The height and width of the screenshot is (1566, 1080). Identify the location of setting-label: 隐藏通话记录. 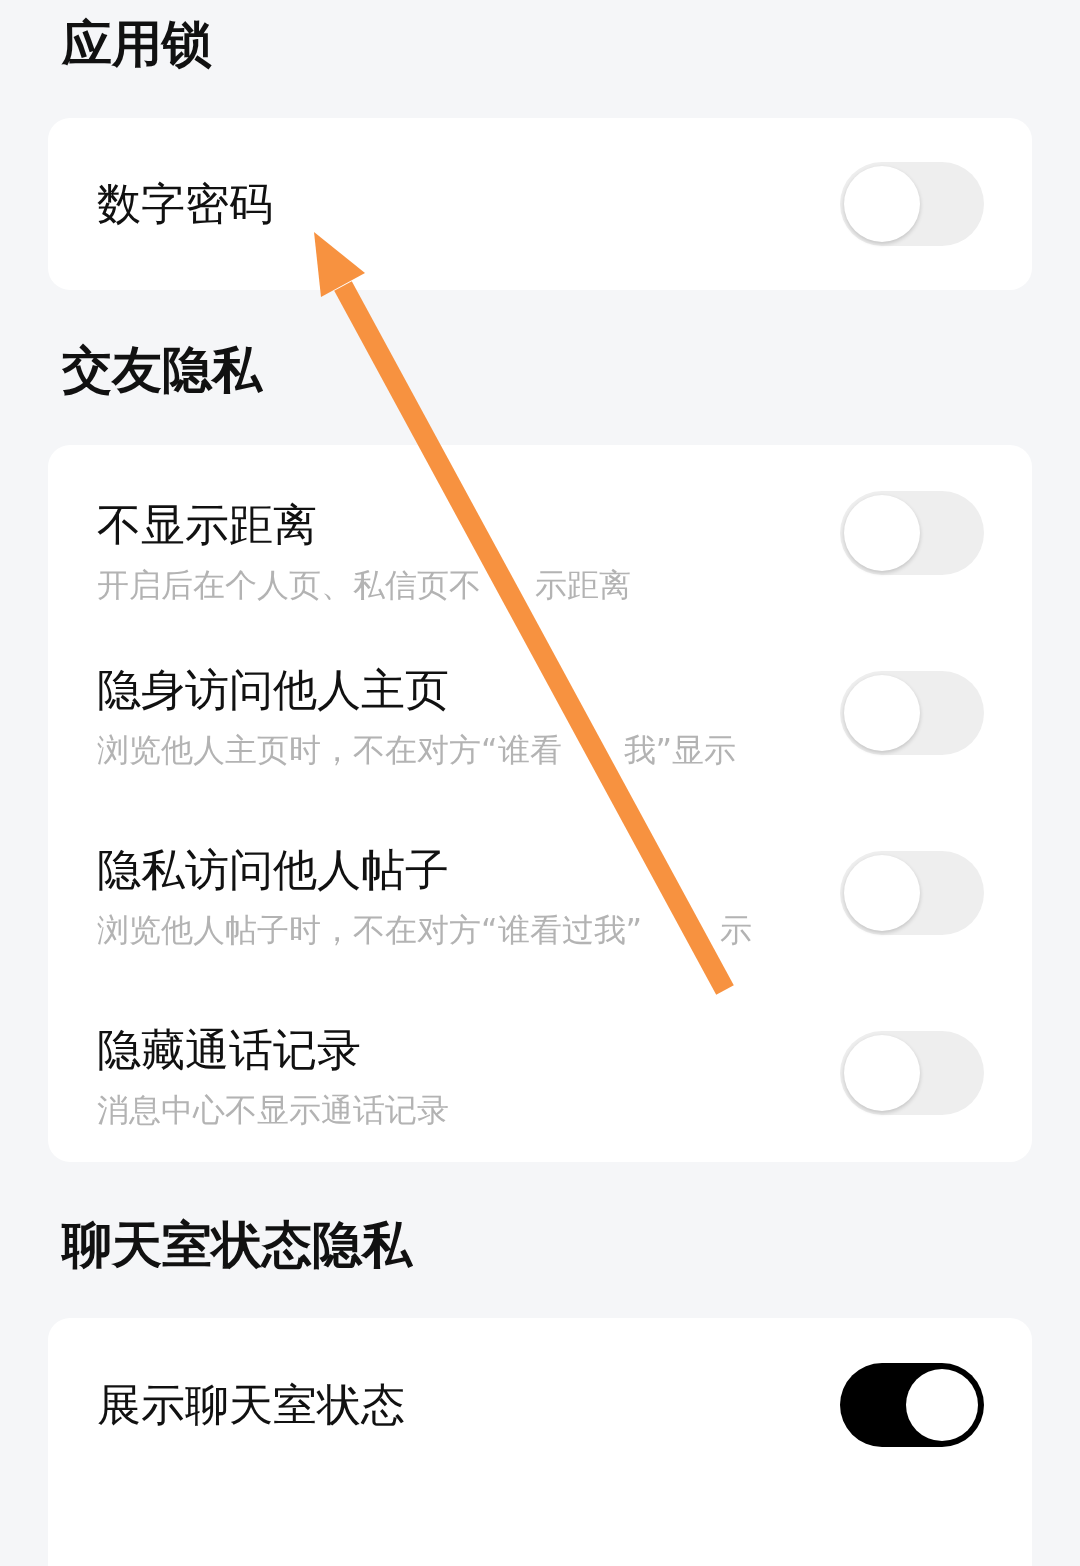
(229, 1050).